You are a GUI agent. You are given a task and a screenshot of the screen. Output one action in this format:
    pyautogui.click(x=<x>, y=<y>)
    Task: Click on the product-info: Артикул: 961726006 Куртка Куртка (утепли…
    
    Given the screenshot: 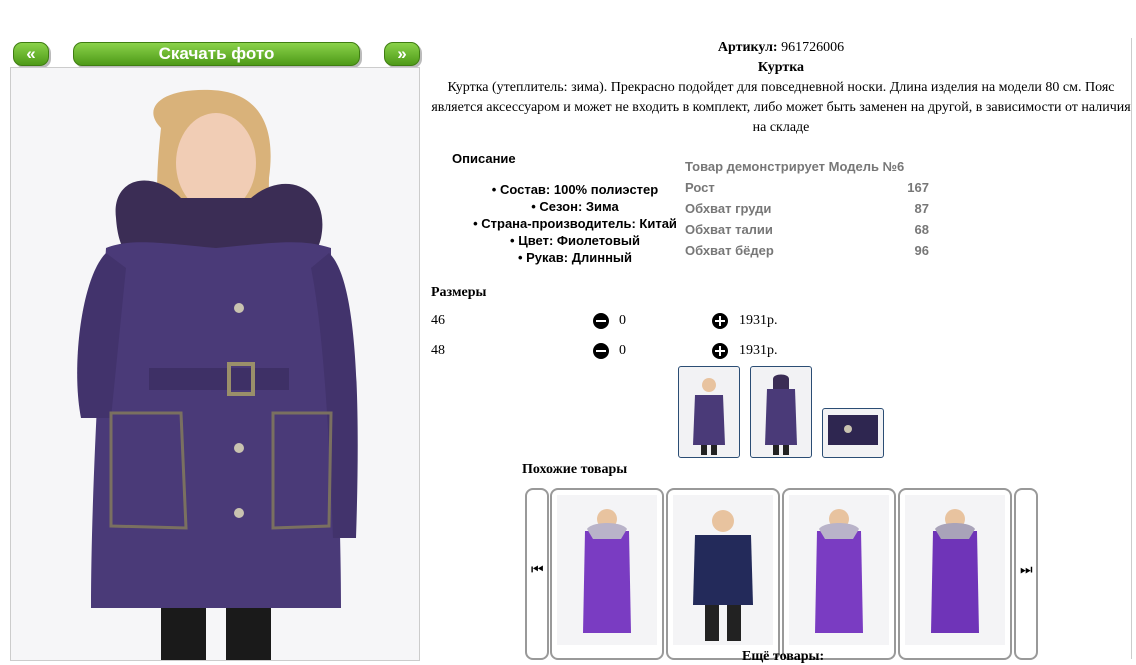 What is the action you would take?
    pyautogui.click(x=781, y=88)
    